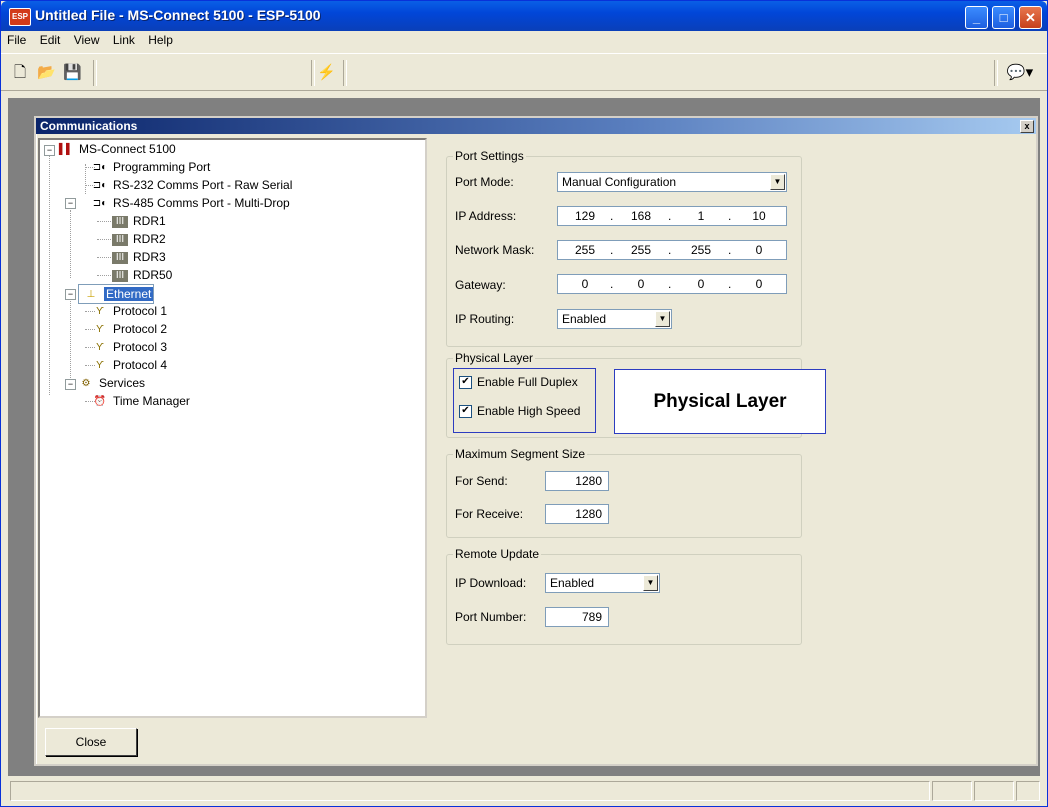 This screenshot has height=807, width=1048. I want to click on tree-item-time-manager: ⏰ Time Manager, so click(141, 401).